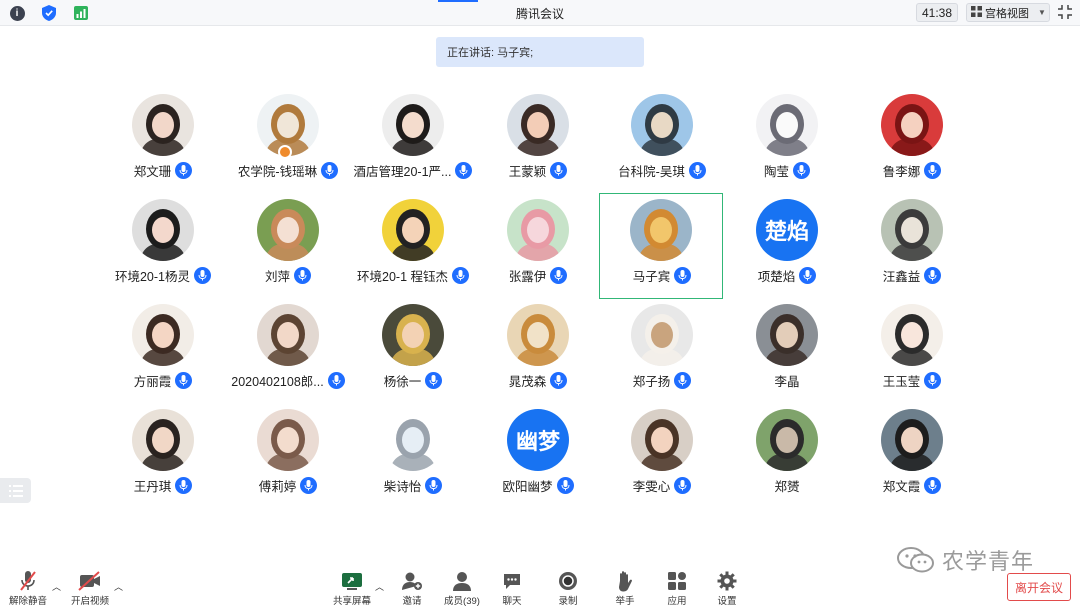 This screenshot has height=608, width=1080. I want to click on start-video-button: 开启视频, so click(90, 588).